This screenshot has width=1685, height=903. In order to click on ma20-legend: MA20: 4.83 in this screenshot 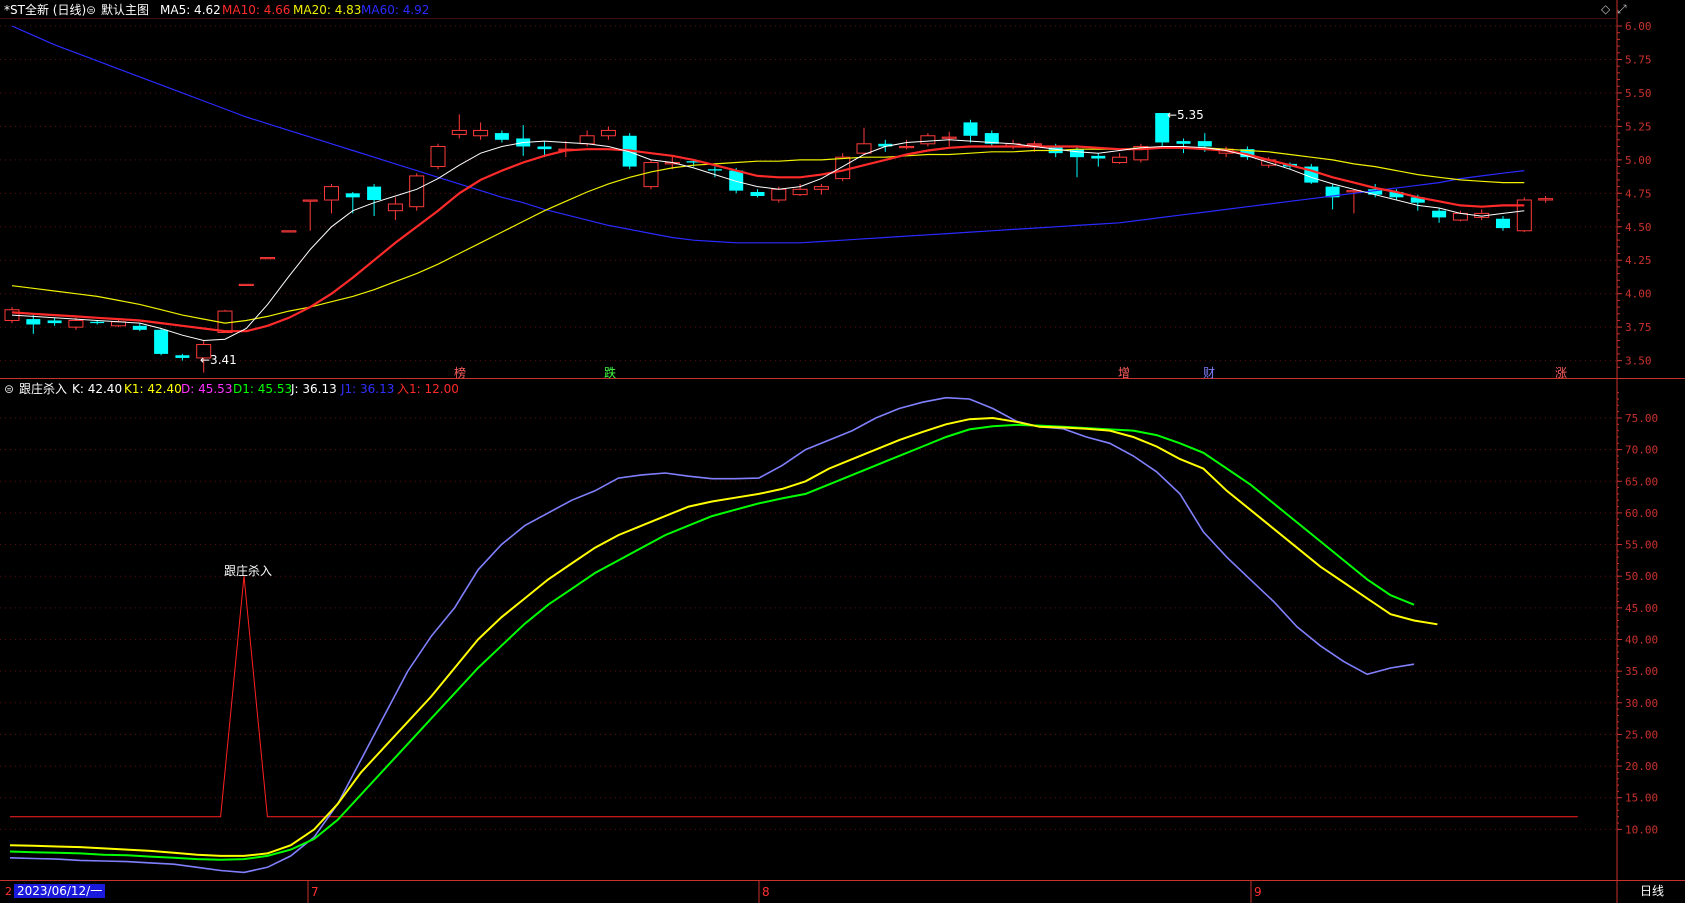, I will do `click(327, 10)`.